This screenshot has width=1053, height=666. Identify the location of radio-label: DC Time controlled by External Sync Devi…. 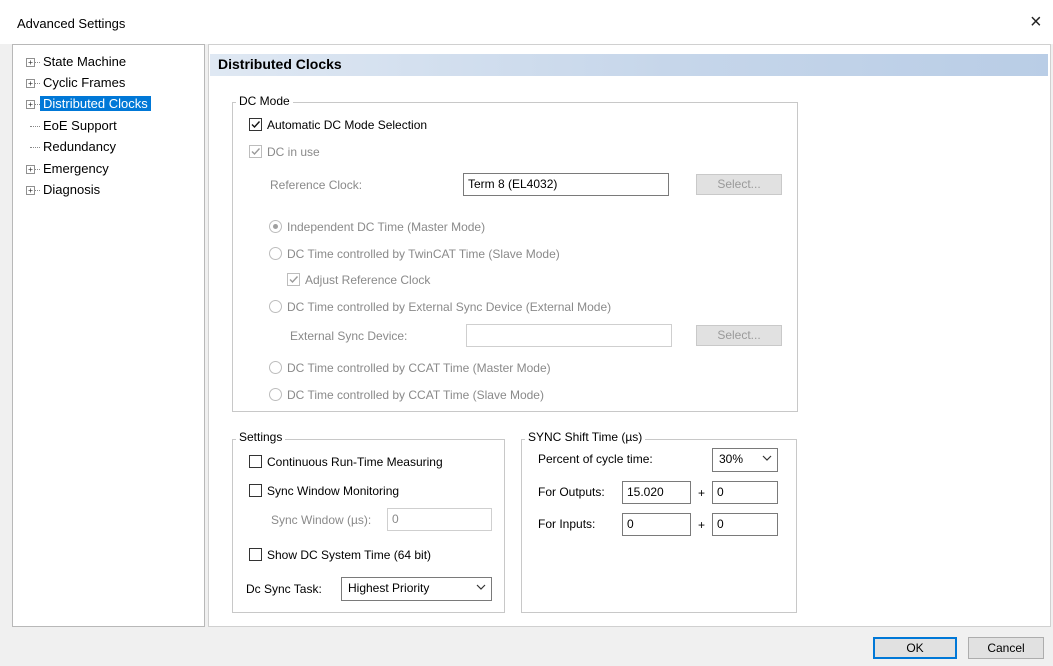
(449, 307).